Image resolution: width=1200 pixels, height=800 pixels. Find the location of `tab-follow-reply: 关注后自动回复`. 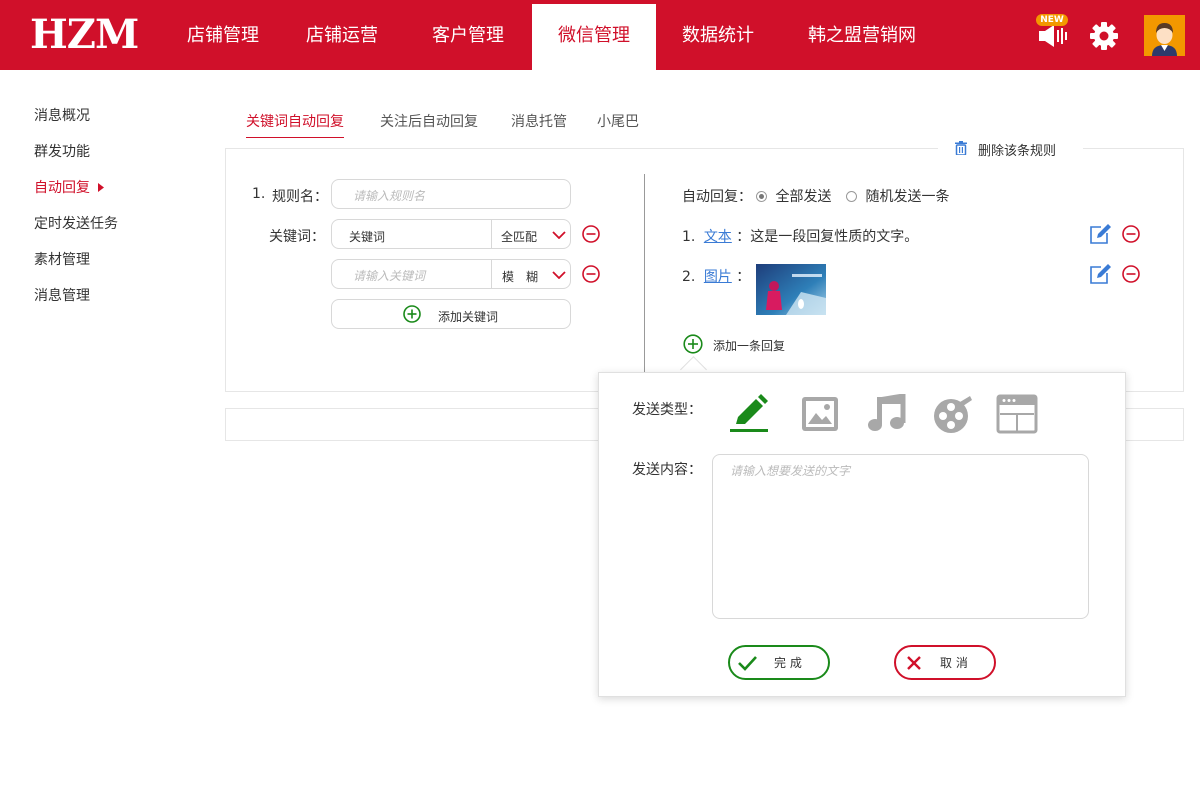

tab-follow-reply: 关注后自动回复 is located at coordinates (429, 121).